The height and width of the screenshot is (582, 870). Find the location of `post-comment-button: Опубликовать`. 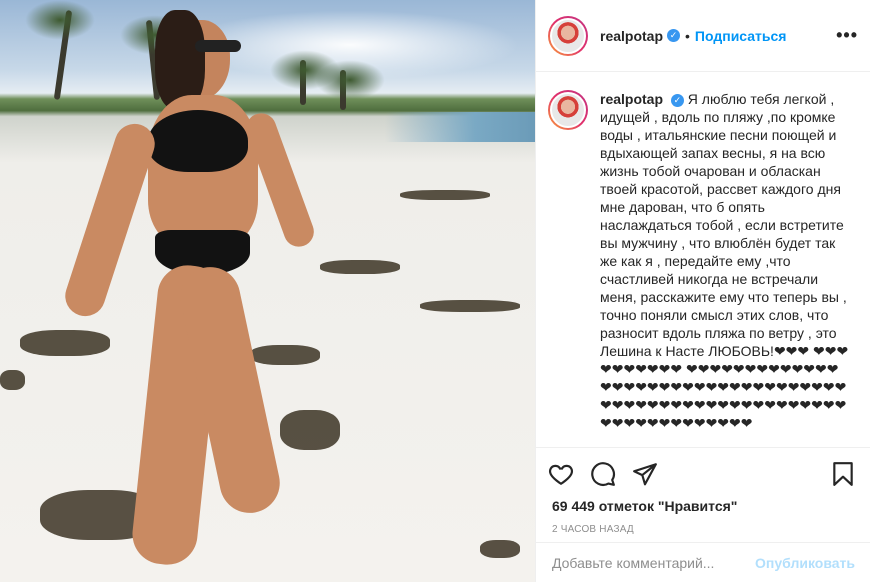

post-comment-button: Опубликовать is located at coordinates (805, 563).